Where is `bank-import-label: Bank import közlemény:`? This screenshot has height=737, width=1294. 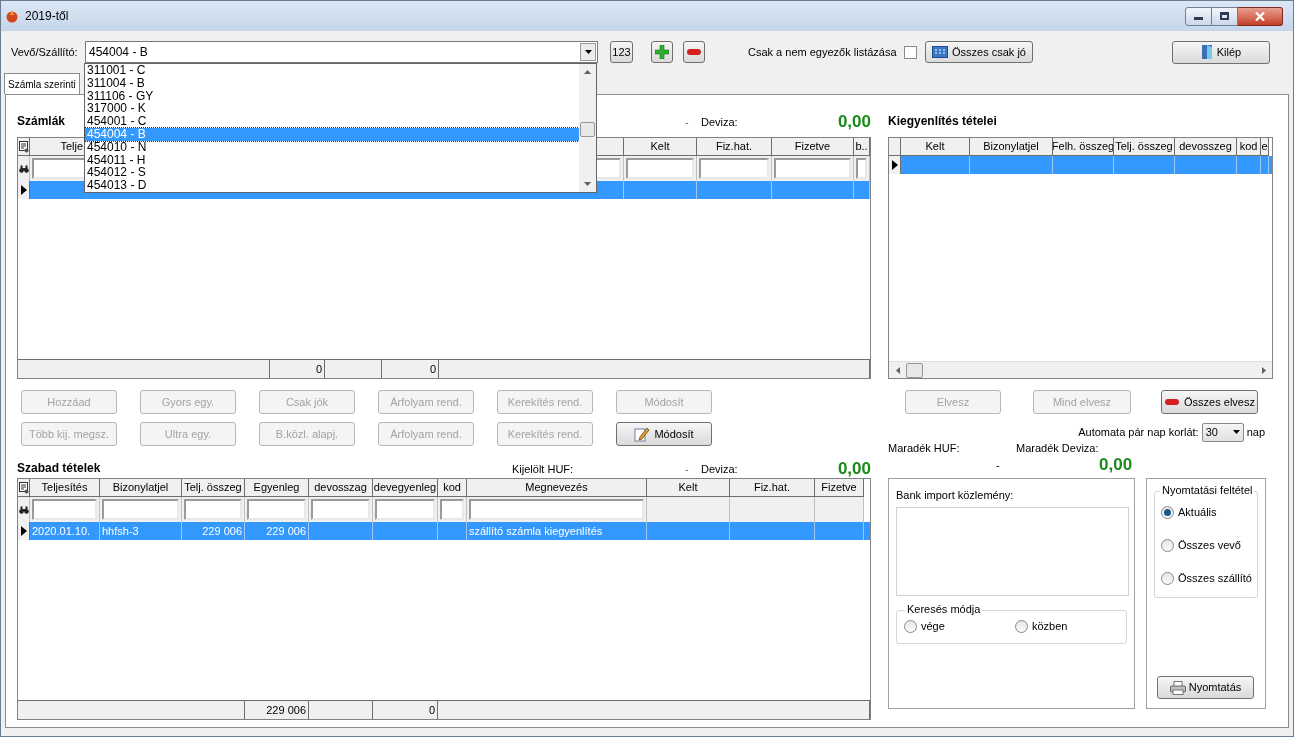 bank-import-label: Bank import közlemény: is located at coordinates (955, 495).